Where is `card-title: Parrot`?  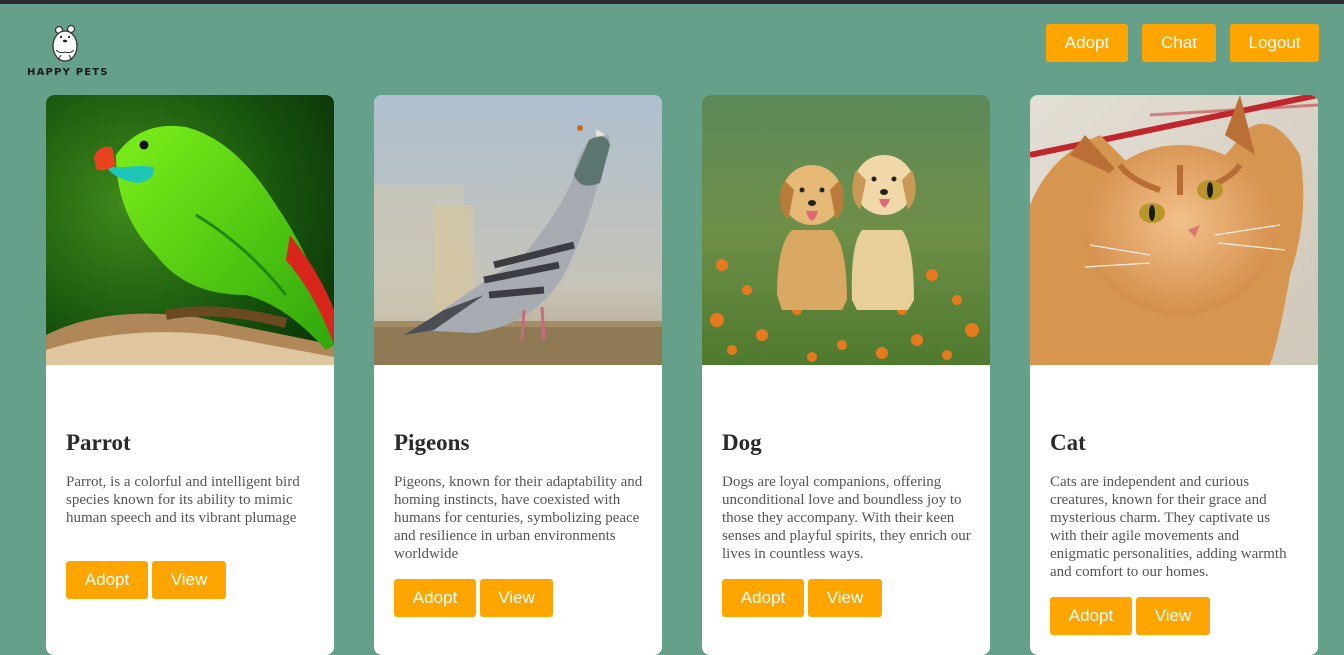
card-title: Parrot is located at coordinates (98, 442).